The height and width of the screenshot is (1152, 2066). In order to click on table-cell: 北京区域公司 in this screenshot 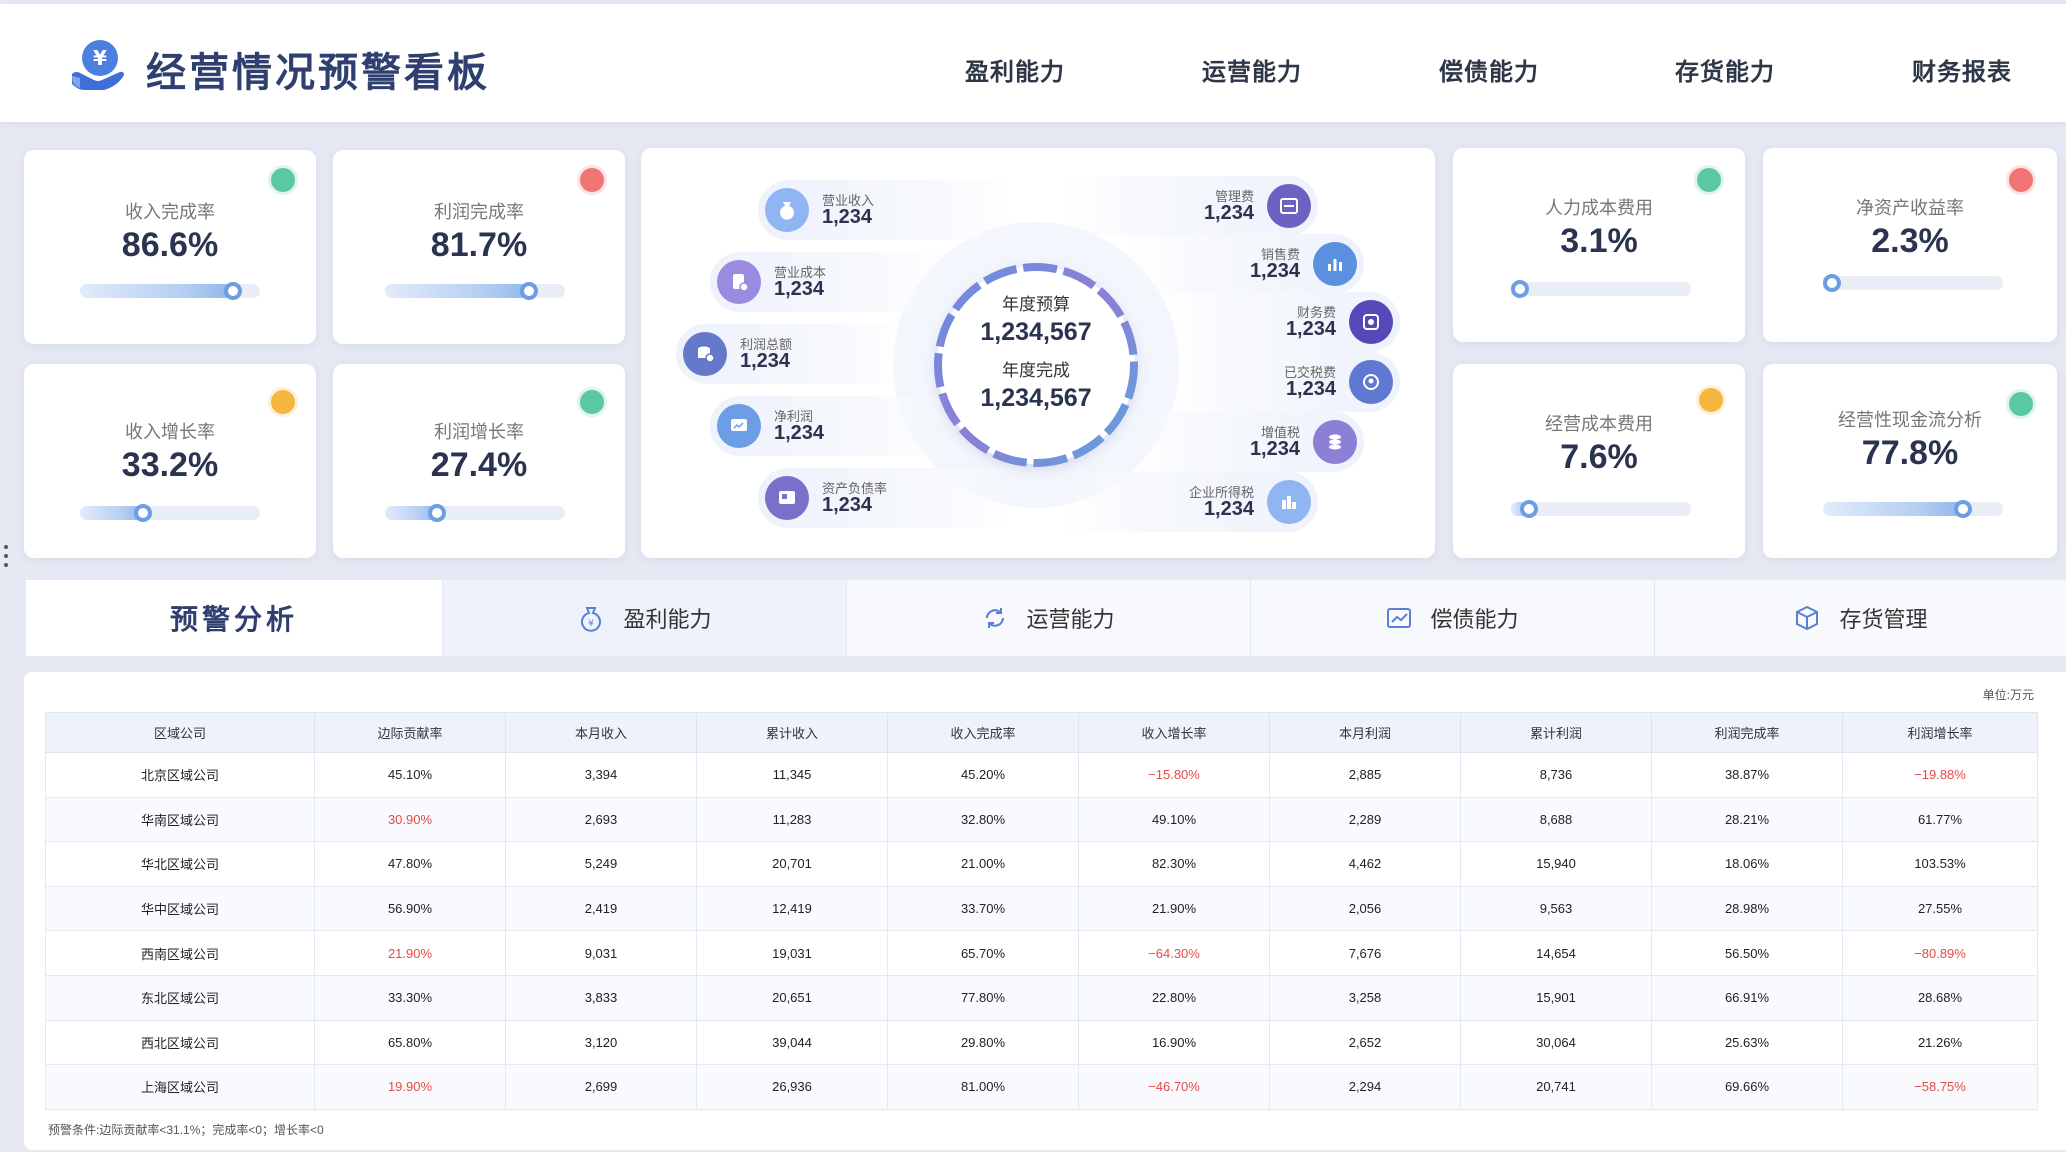, I will do `click(180, 775)`.